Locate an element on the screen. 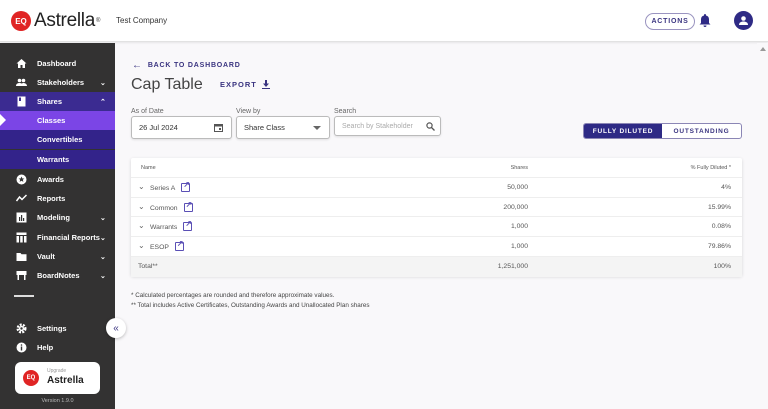  outstanding-toggle: OUTSTANDING is located at coordinates (701, 131).